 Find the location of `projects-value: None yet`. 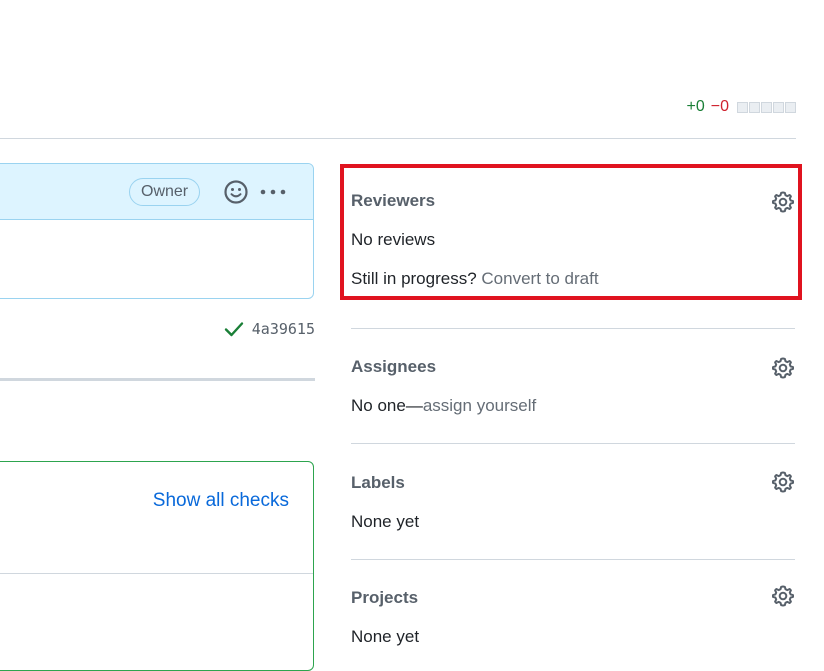

projects-value: None yet is located at coordinates (385, 636).